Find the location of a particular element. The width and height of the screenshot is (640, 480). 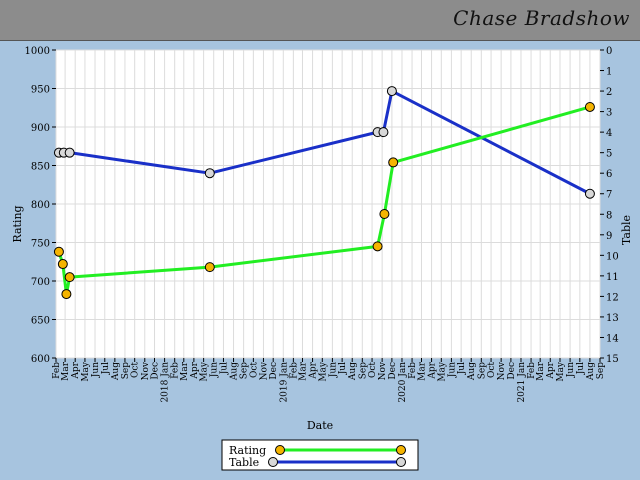

legend-marker-table-end is located at coordinates (401, 462).